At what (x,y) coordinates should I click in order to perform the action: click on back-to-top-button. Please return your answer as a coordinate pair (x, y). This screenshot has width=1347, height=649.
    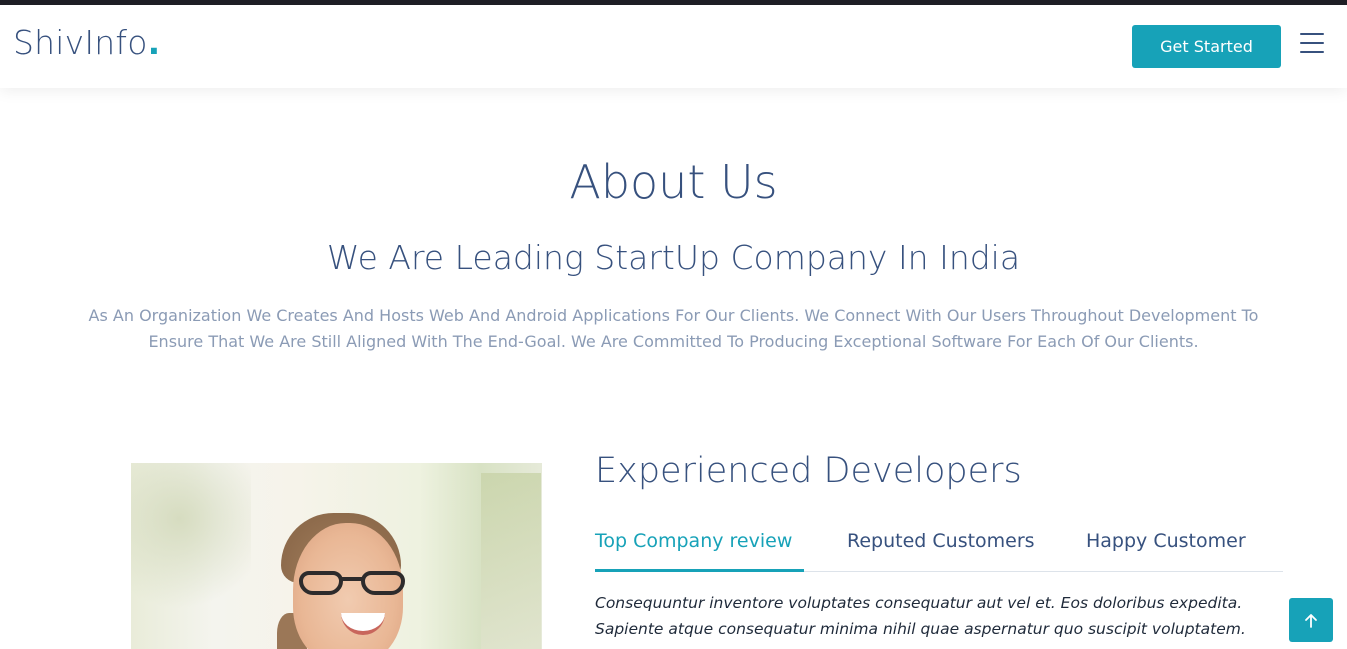
    Looking at the image, I should click on (1311, 620).